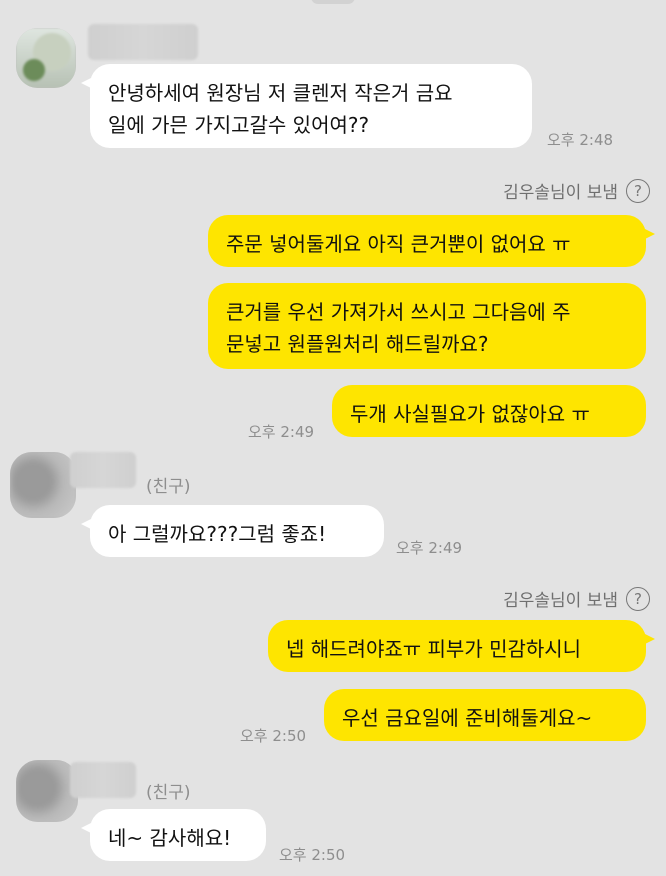 The width and height of the screenshot is (666, 876). I want to click on message-bubble-outgoing: 큰거를 우선 가져가서 쓰시고 그다음에 주 문넣고 원플원처리 해드릴까요?, so click(427, 326).